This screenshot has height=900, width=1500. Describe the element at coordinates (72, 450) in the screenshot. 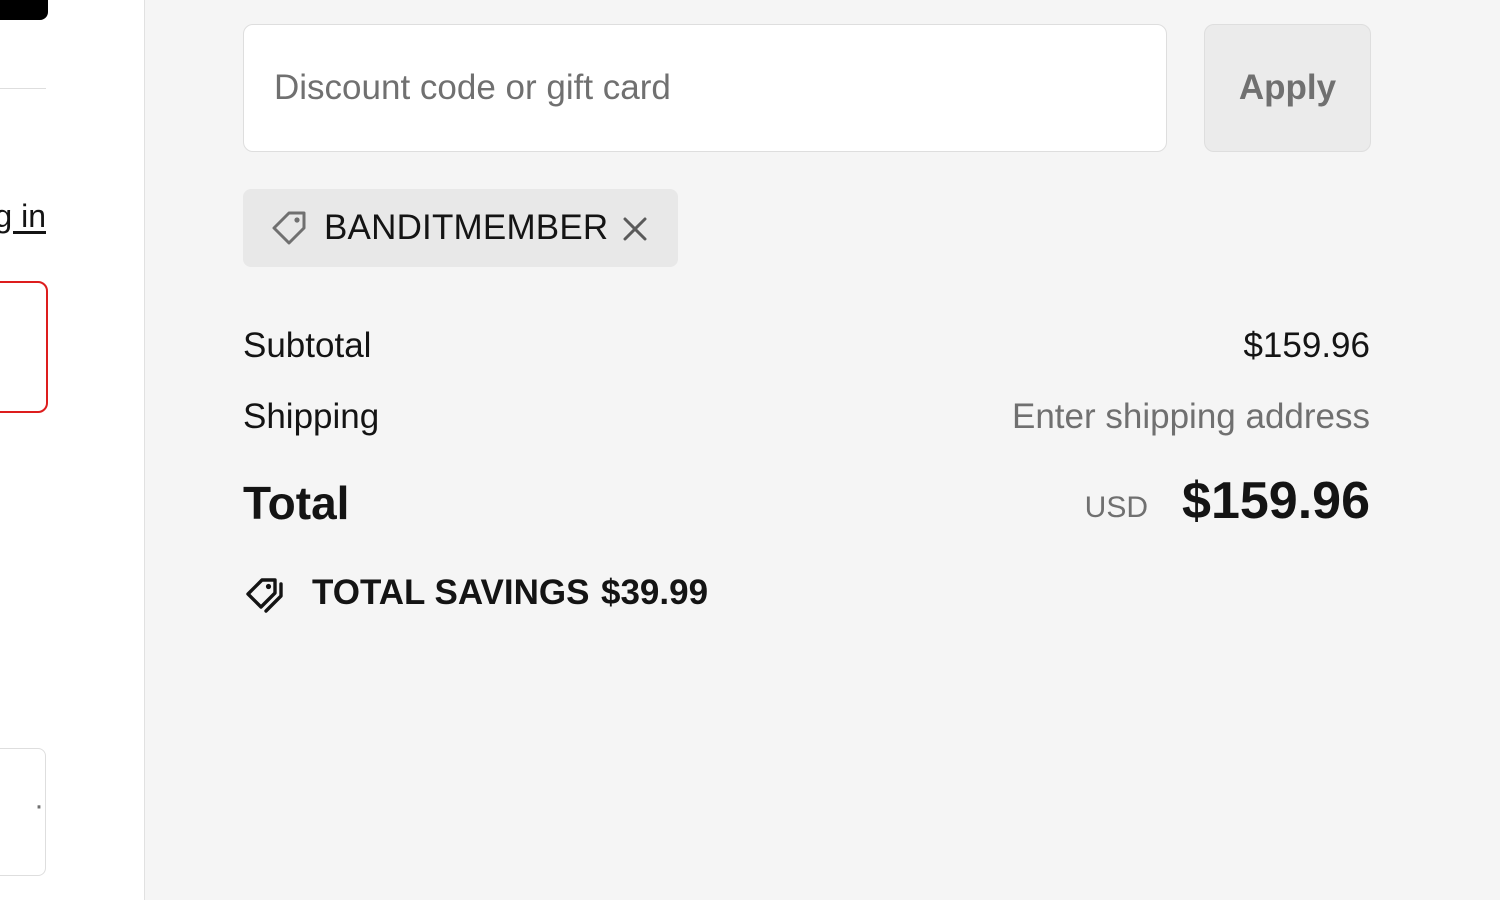

I see `checkout-form-column: g in ·` at that location.